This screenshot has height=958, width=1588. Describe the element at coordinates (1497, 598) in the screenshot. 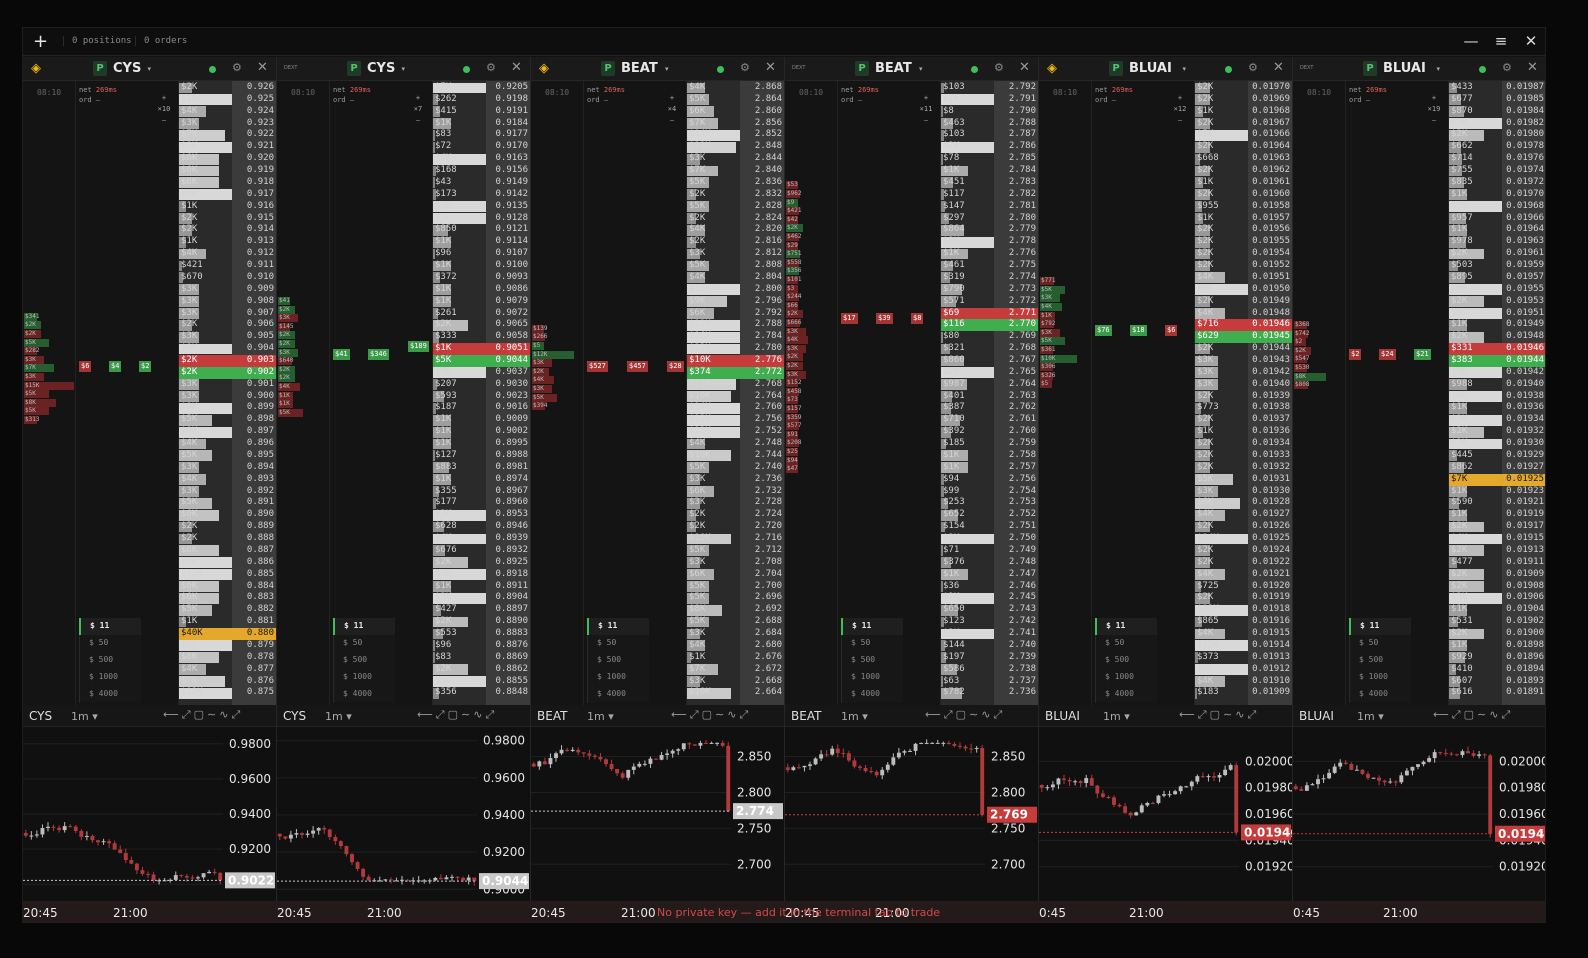

I see `orderbook-row: $3K 0.01906` at that location.